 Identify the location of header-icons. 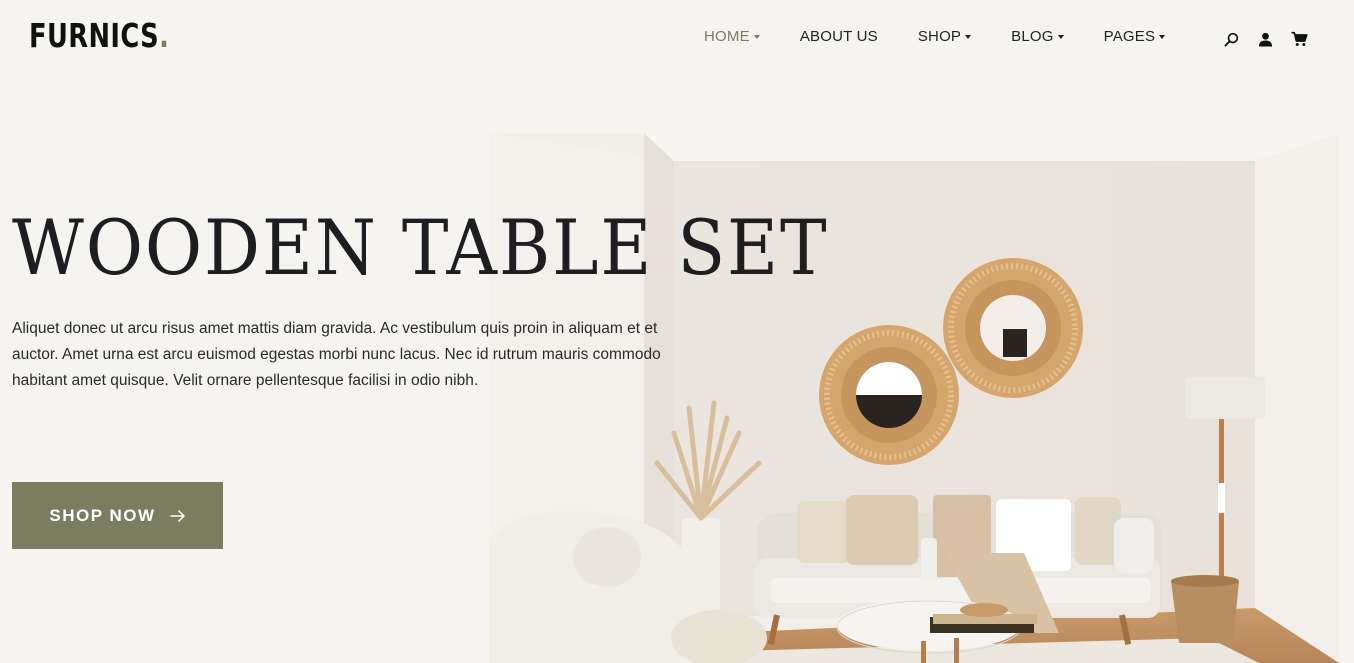
(1265, 39).